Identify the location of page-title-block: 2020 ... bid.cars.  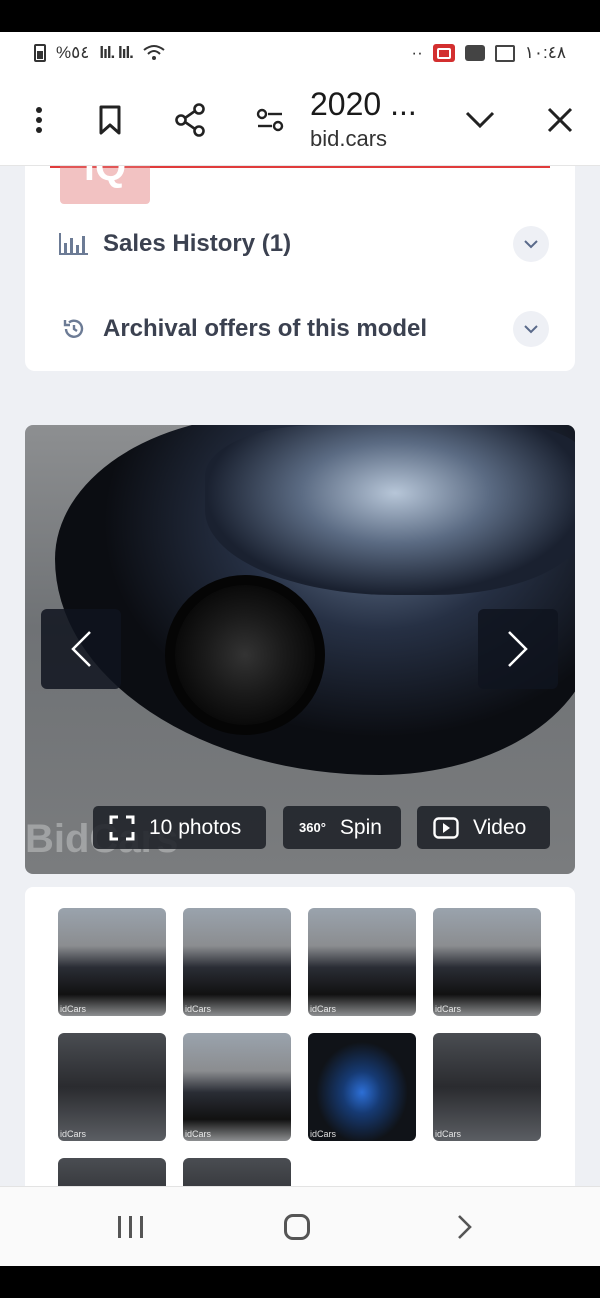
(363, 119).